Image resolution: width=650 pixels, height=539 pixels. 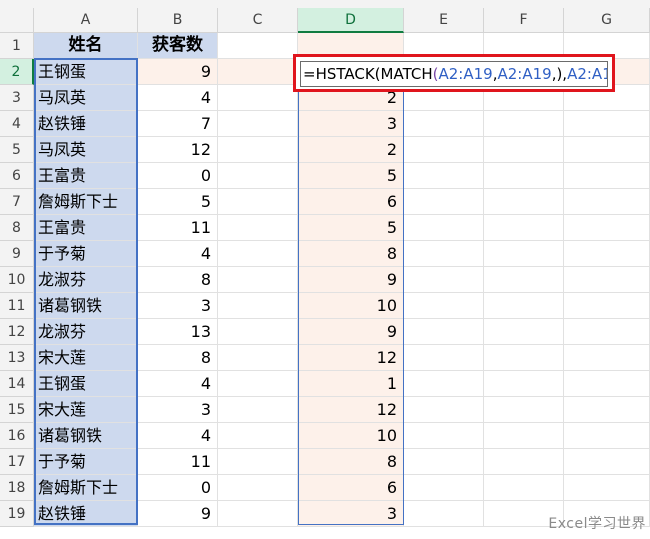 What do you see at coordinates (86, 124) in the screenshot?
I see `cell-a4: 赵铁锤` at bounding box center [86, 124].